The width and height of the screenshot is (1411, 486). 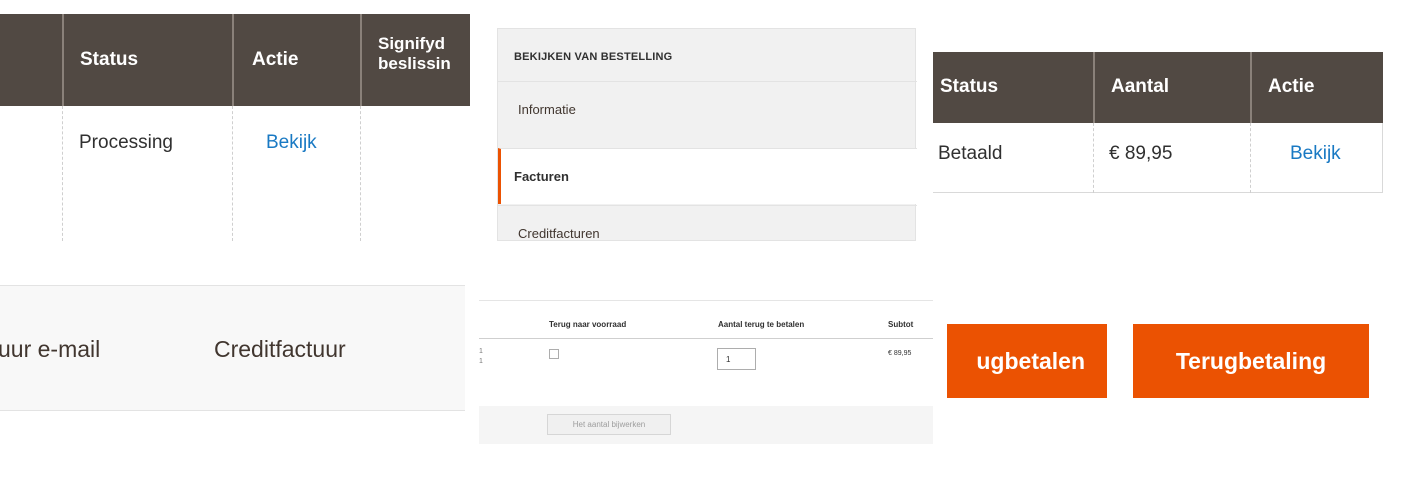 What do you see at coordinates (414, 63) in the screenshot?
I see `decision-label: beslissin` at bounding box center [414, 63].